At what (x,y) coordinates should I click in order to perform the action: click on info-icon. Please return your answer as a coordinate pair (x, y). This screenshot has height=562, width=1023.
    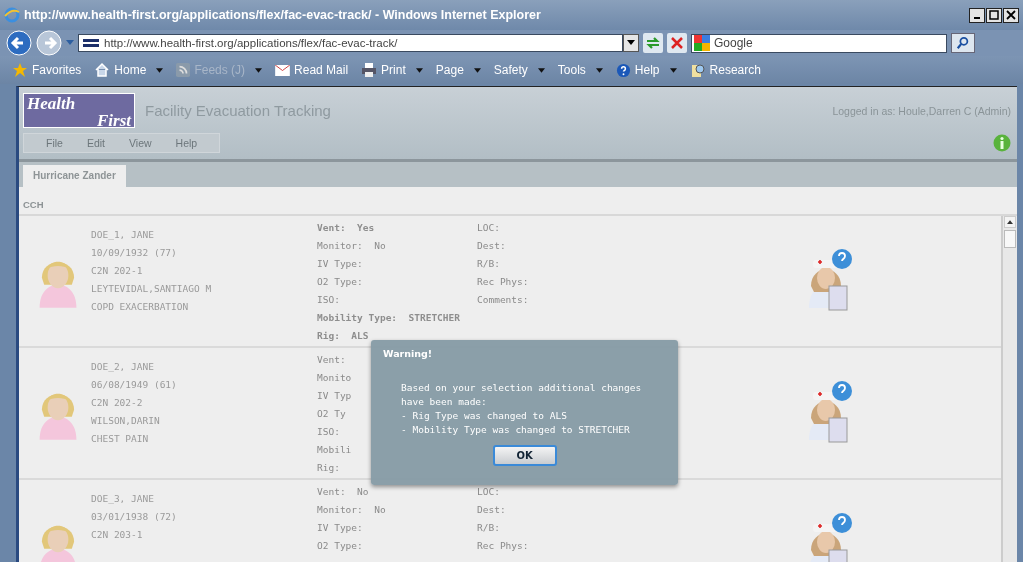
    Looking at the image, I should click on (1002, 143).